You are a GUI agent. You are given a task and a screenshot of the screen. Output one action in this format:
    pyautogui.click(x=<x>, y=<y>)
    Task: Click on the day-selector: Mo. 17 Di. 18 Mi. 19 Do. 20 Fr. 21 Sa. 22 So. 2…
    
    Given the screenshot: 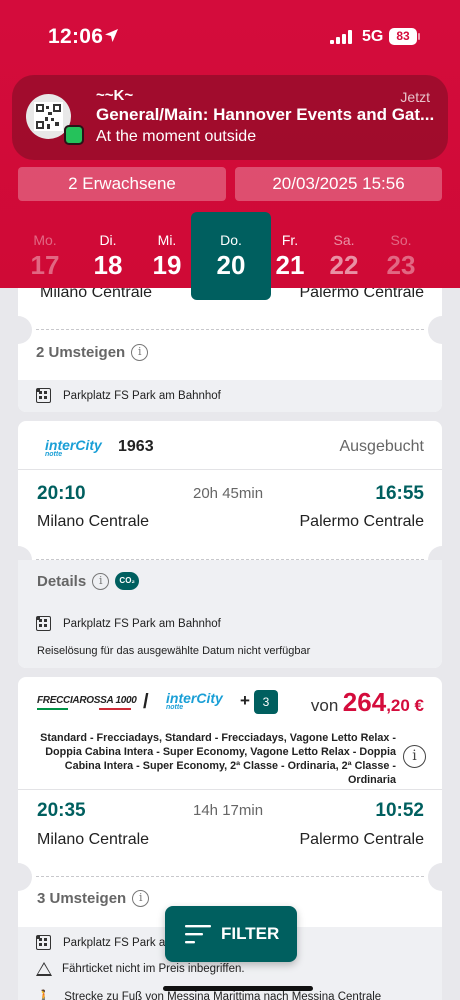 What is the action you would take?
    pyautogui.click(x=230, y=256)
    